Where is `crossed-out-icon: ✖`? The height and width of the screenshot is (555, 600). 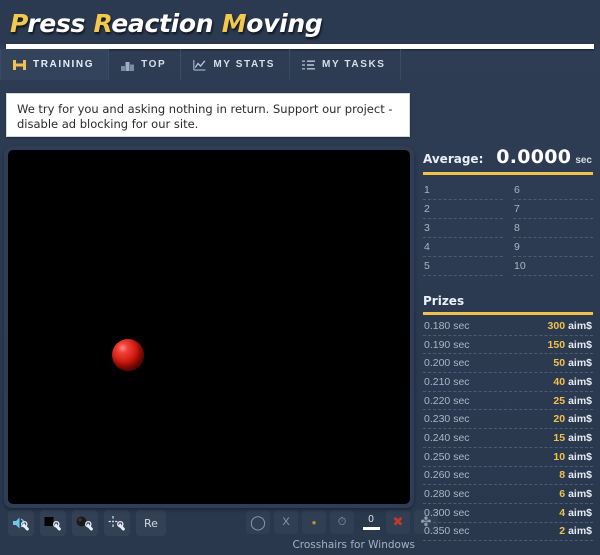 crossed-out-icon: ✖ is located at coordinates (398, 521).